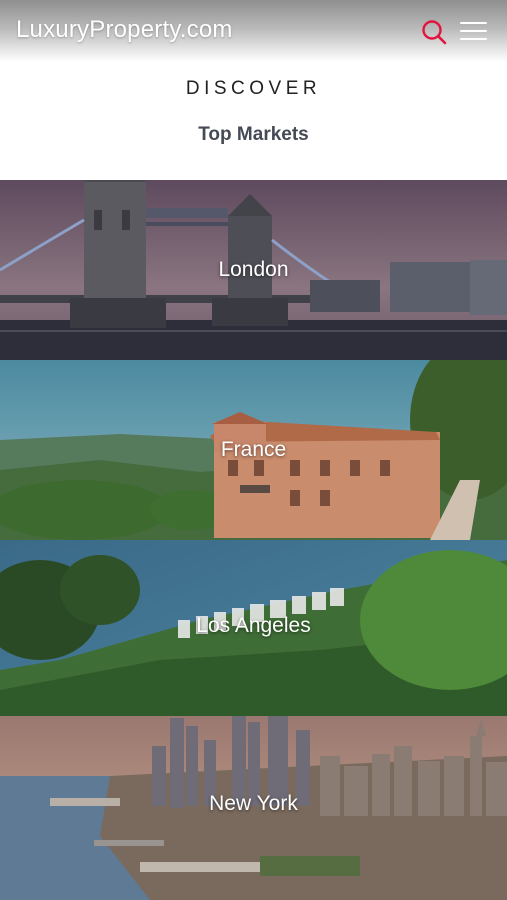 The width and height of the screenshot is (507, 900). What do you see at coordinates (253, 134) in the screenshot?
I see `section-heading: Top Markets` at bounding box center [253, 134].